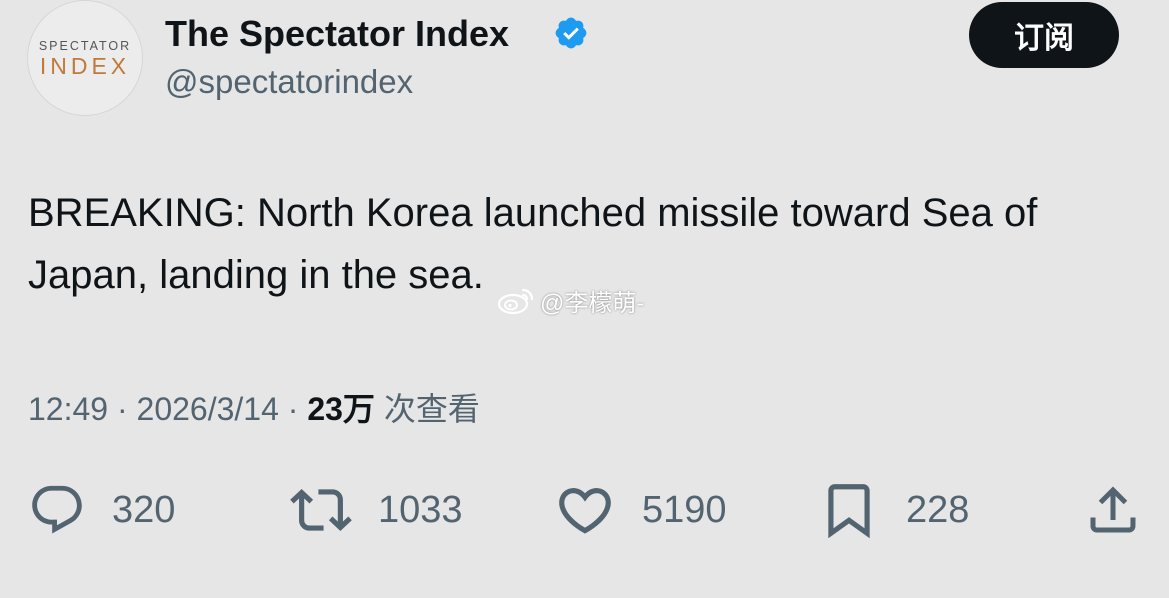 The width and height of the screenshot is (1169, 598). Describe the element at coordinates (208, 409) in the screenshot. I see `tweet-date: 2026/3/14` at that location.